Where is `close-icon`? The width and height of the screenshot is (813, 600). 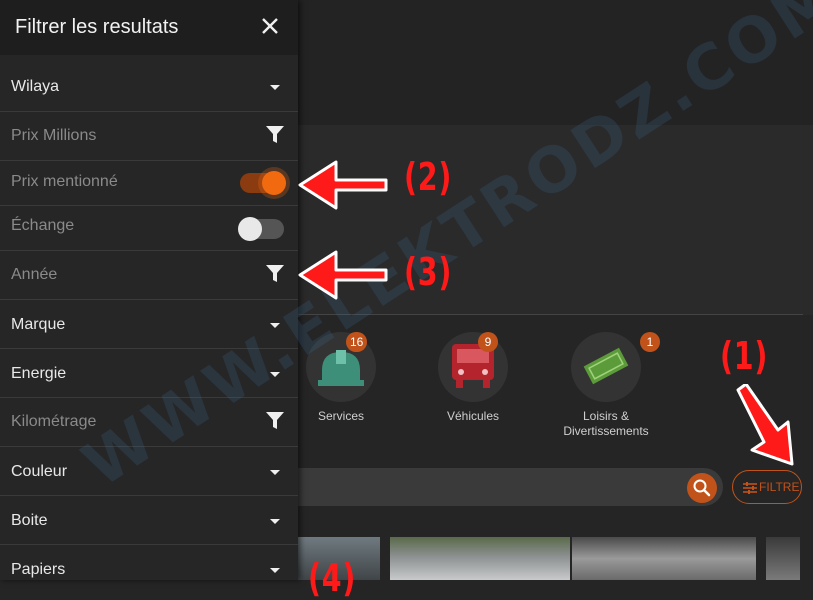
close-icon is located at coordinates (270, 26).